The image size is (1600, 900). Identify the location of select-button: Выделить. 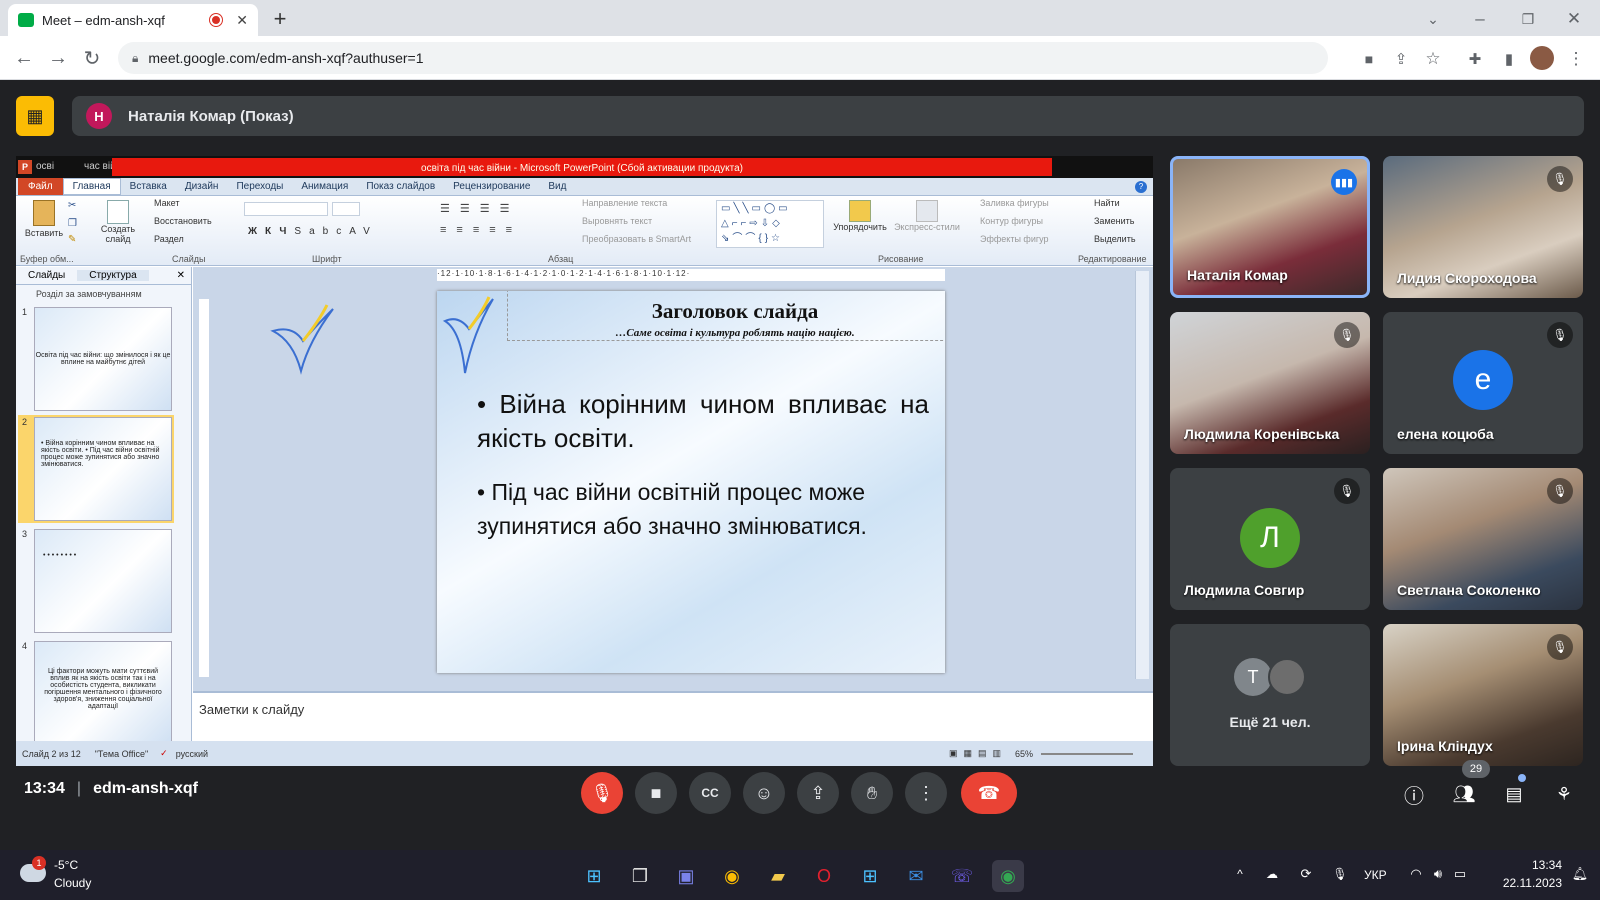
(1115, 239).